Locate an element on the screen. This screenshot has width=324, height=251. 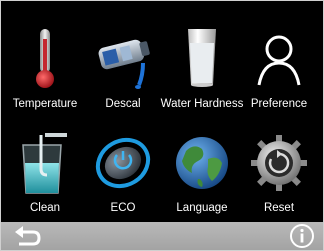
menu-item-preference: Preference is located at coordinates (279, 77).